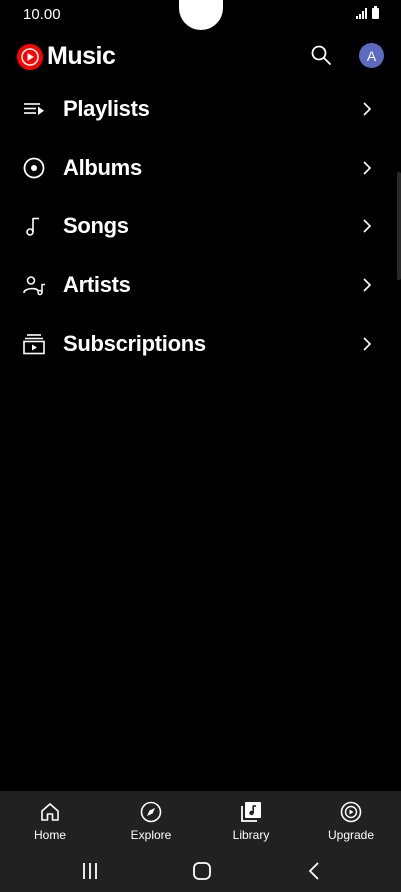 The image size is (401, 892). Describe the element at coordinates (97, 285) in the screenshot. I see `menu-item-label: Artists` at that location.